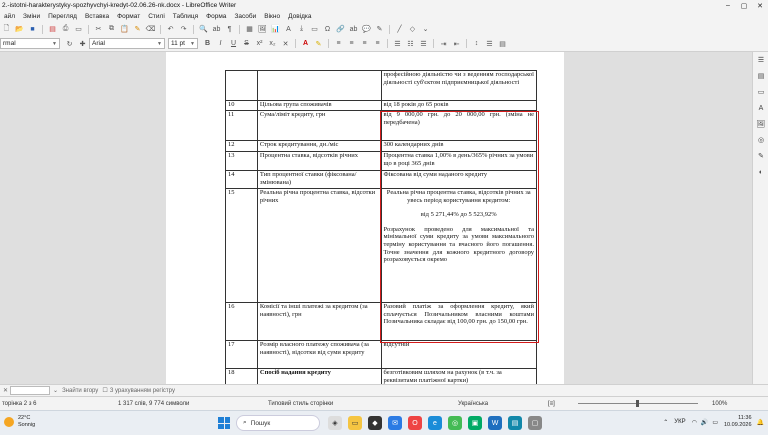  I want to click on increase-indent-icon: ⇥, so click(444, 44).